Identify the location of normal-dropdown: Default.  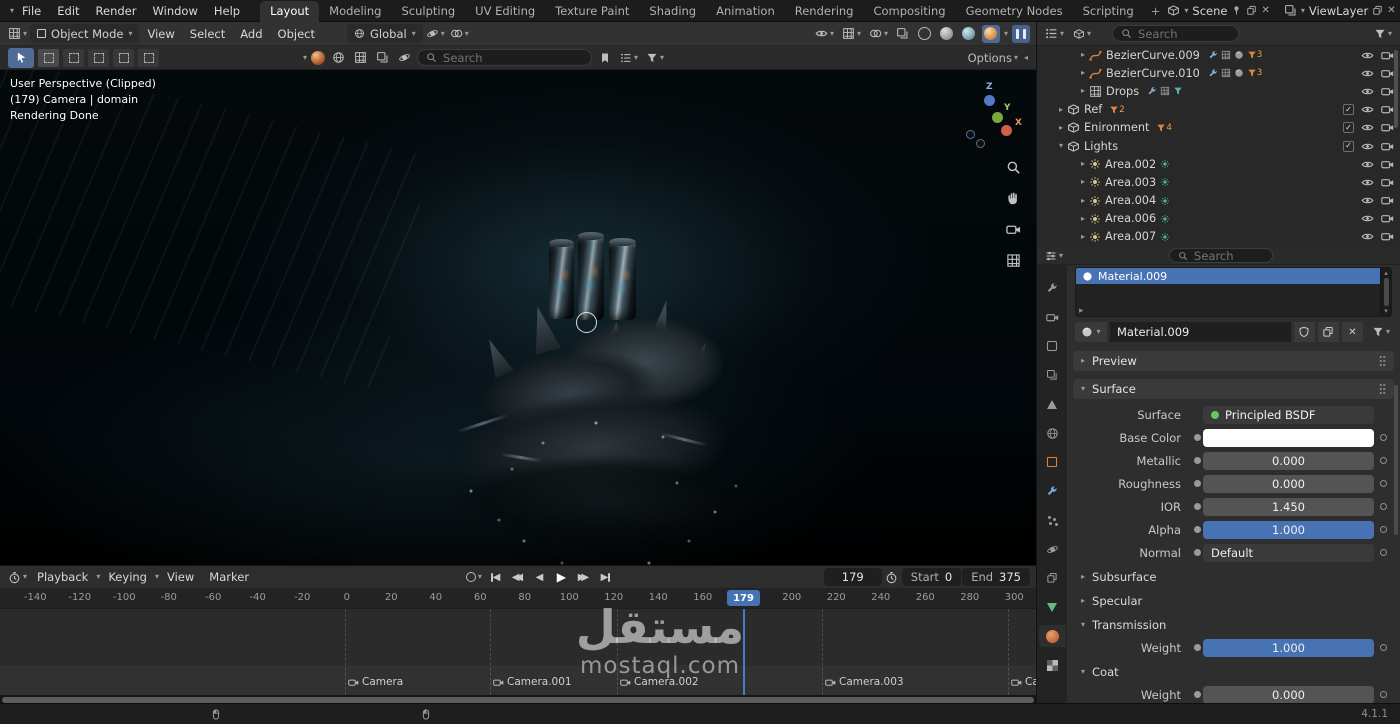
(1288, 552).